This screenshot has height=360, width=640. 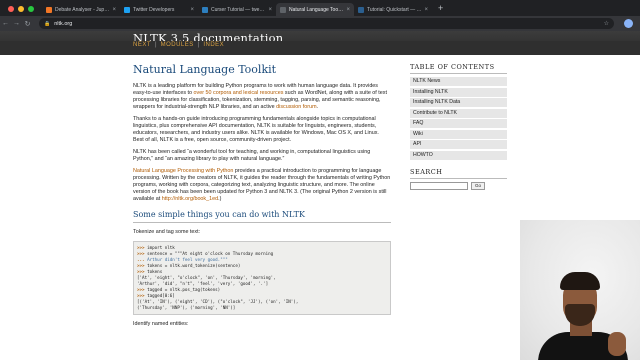 I want to click on code-line: ('Thursday', 'NNP'), ('morning', 'NN')], so click(x=186, y=307).